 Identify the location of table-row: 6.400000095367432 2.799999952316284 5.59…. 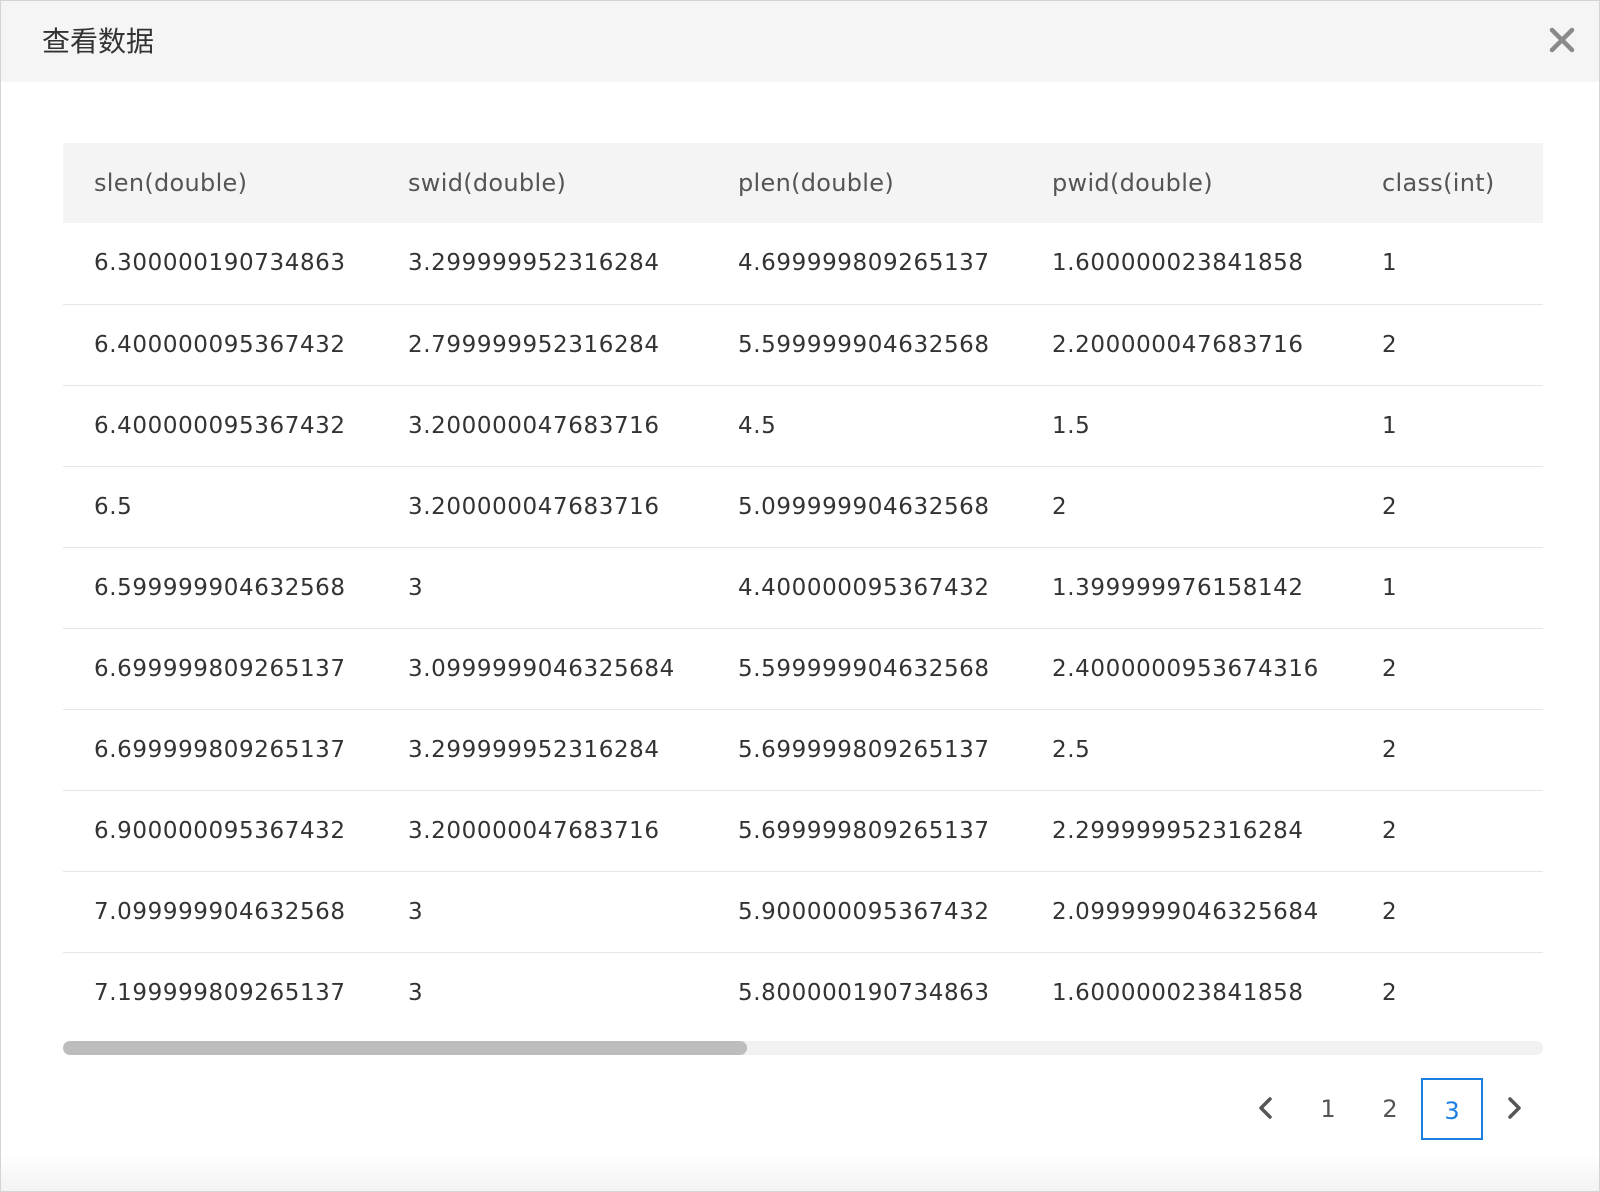
(803, 345).